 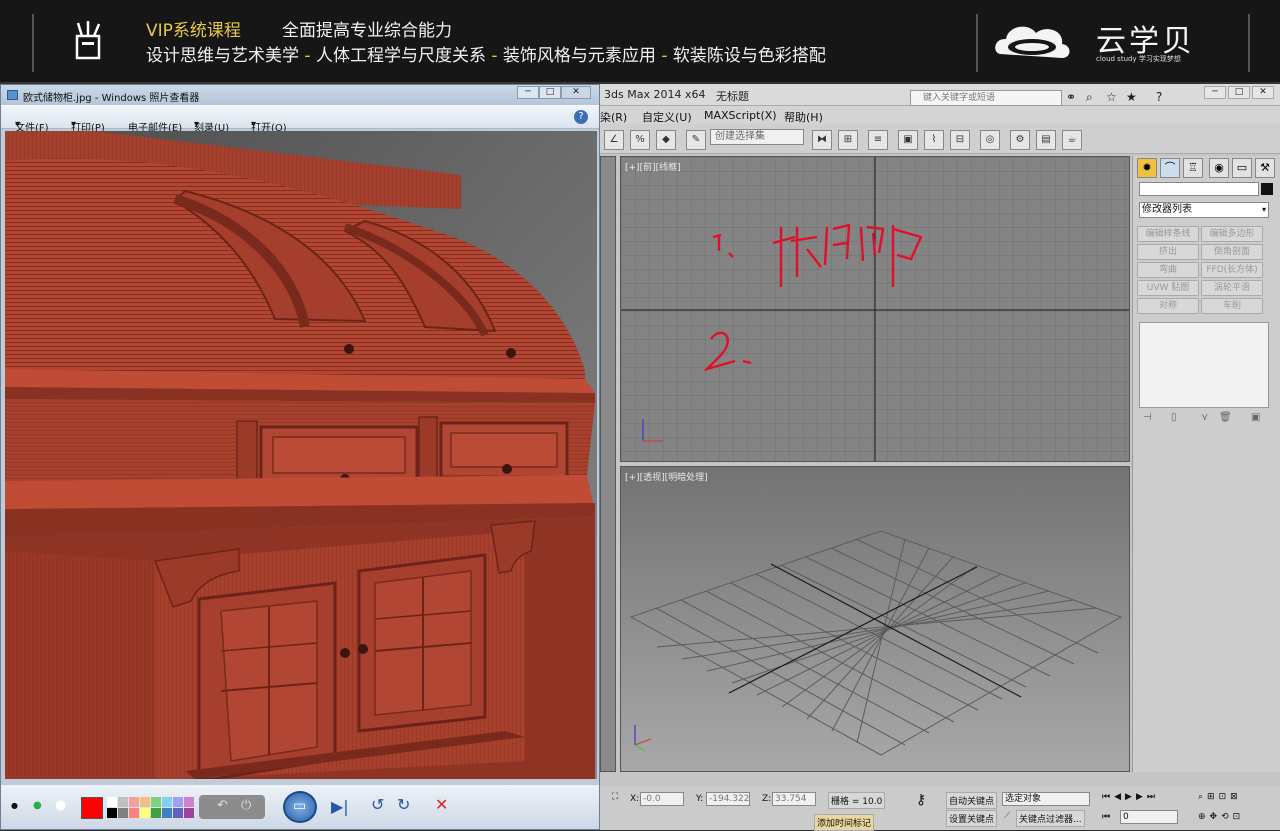 I want to click on edit-named-selection-icon: ✎, so click(x=696, y=140).